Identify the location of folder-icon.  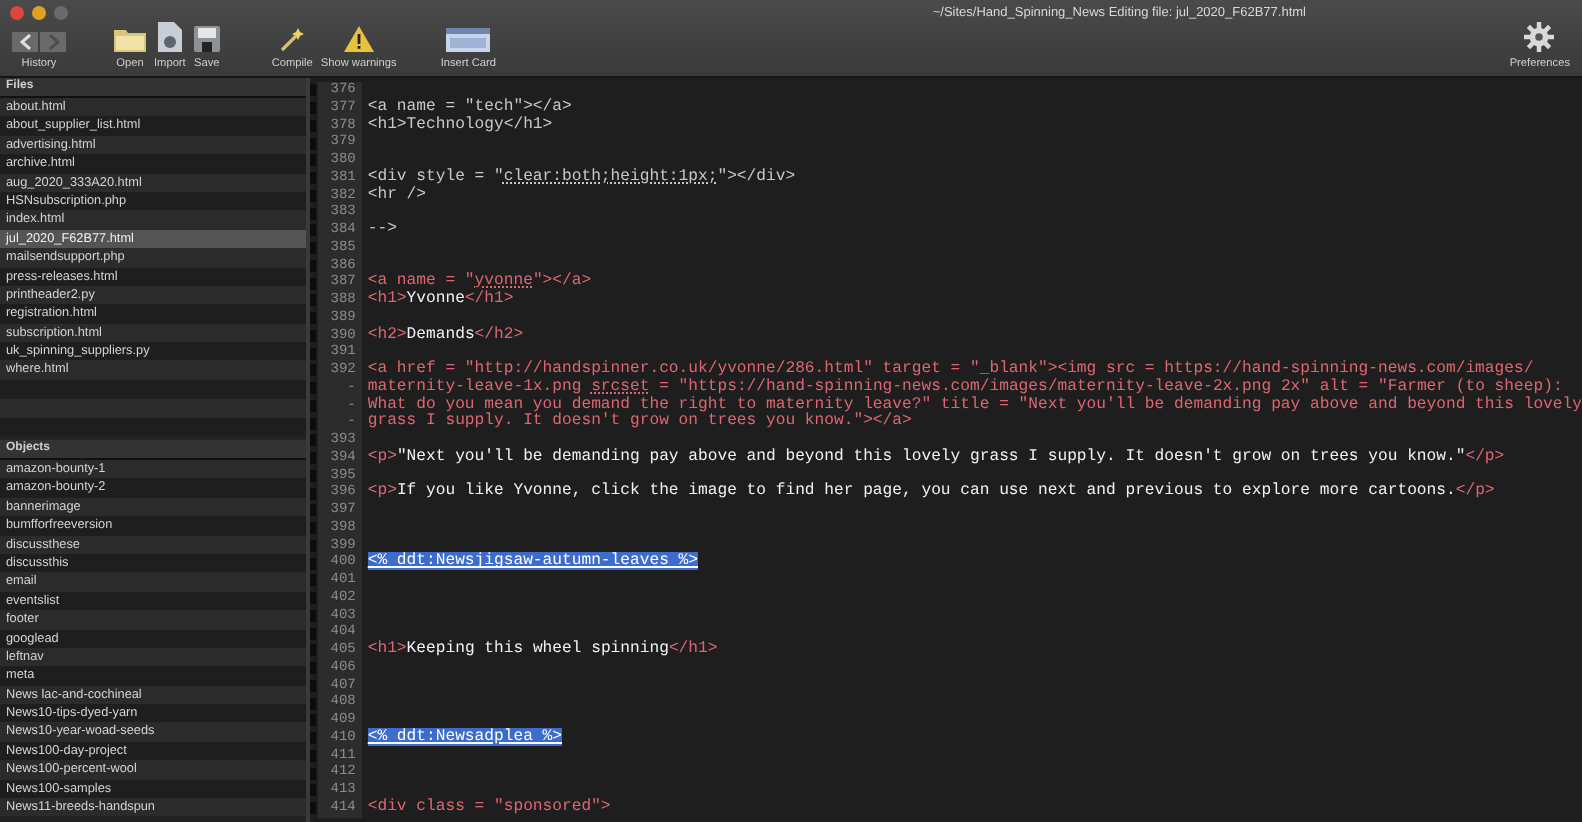
(130, 39).